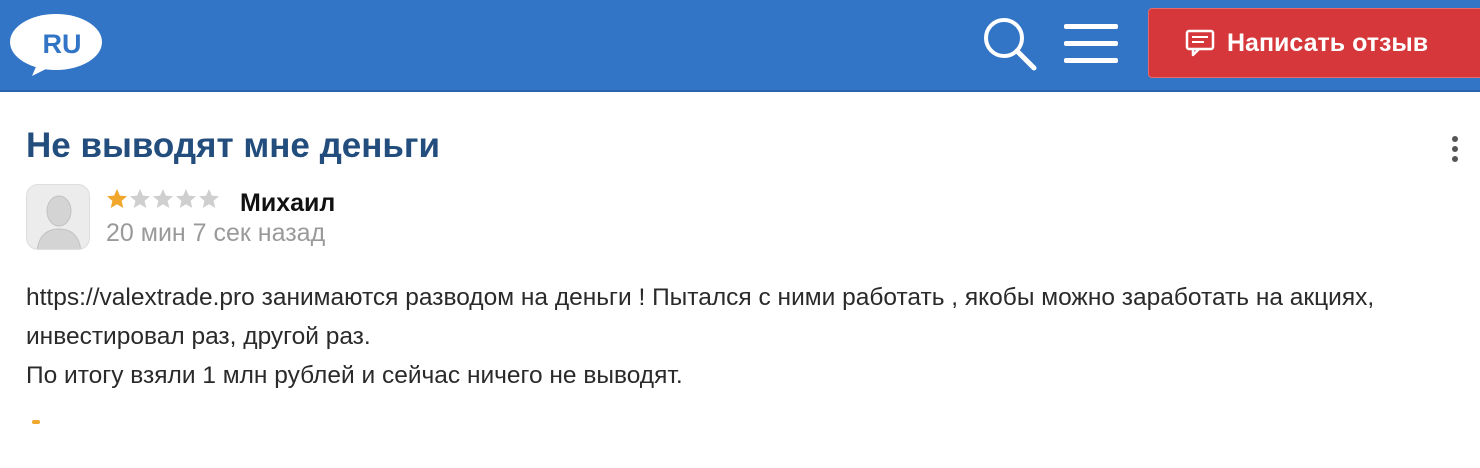  I want to click on hamburger-menu-icon, so click(1091, 44).